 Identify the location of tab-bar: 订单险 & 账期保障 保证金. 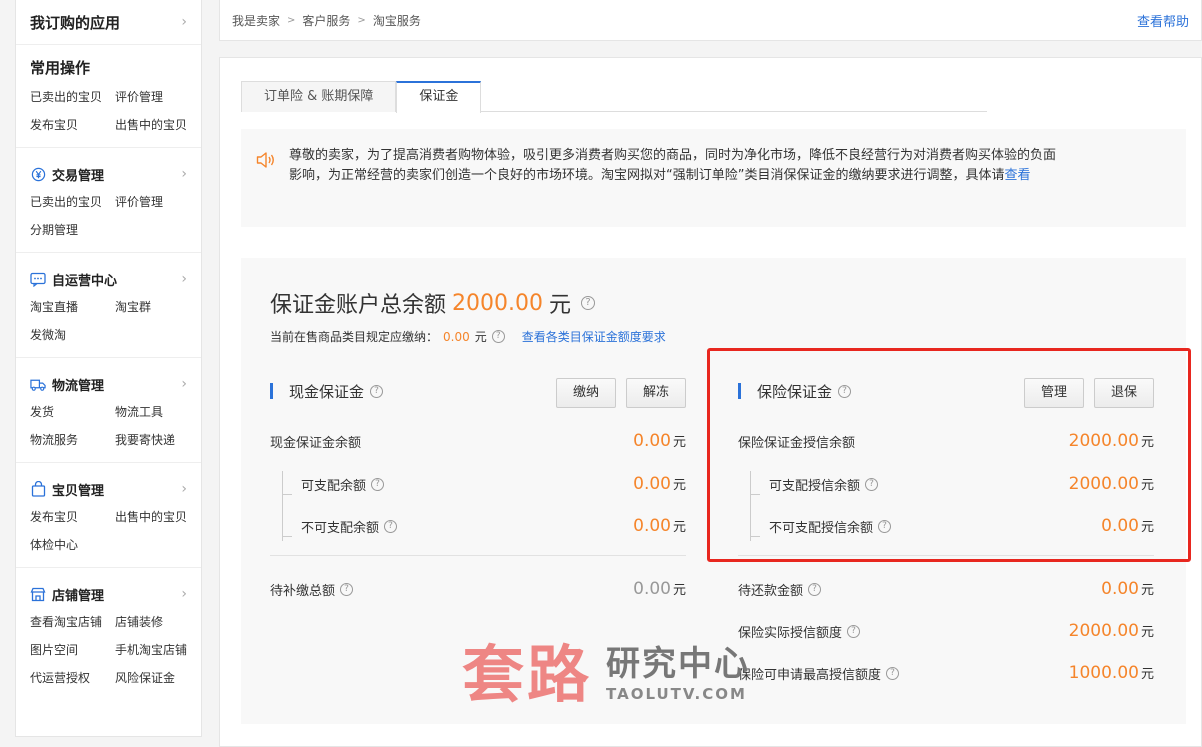
(614, 97).